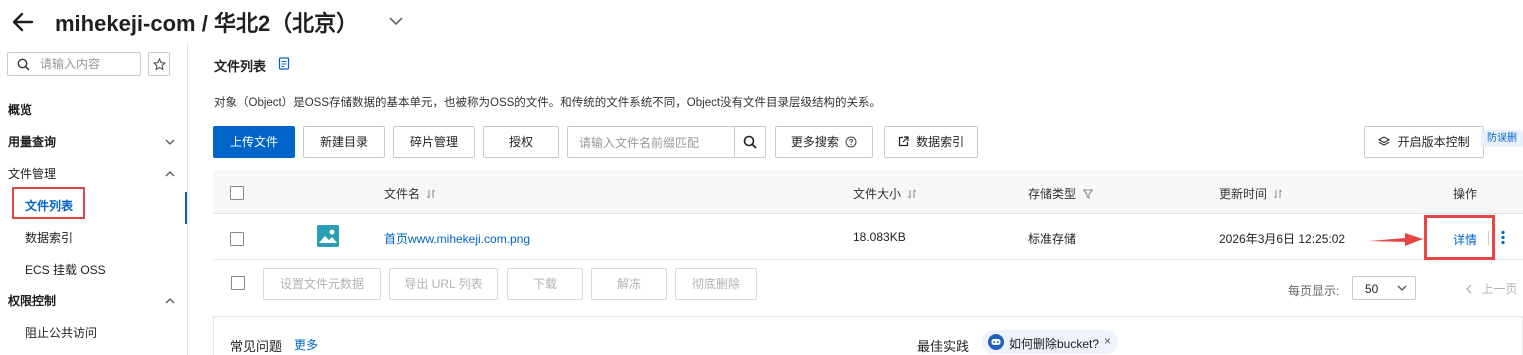 Image resolution: width=1523 pixels, height=355 pixels. Describe the element at coordinates (88, 64) in the screenshot. I see `sidebar-search-input` at that location.